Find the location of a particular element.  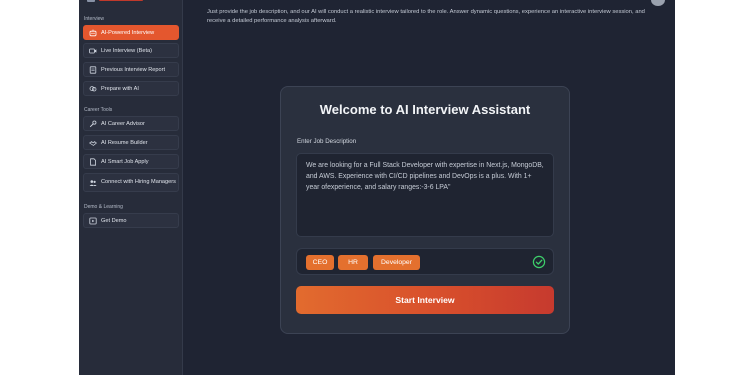

role-selector: CEO HR Developer is located at coordinates (425, 261).